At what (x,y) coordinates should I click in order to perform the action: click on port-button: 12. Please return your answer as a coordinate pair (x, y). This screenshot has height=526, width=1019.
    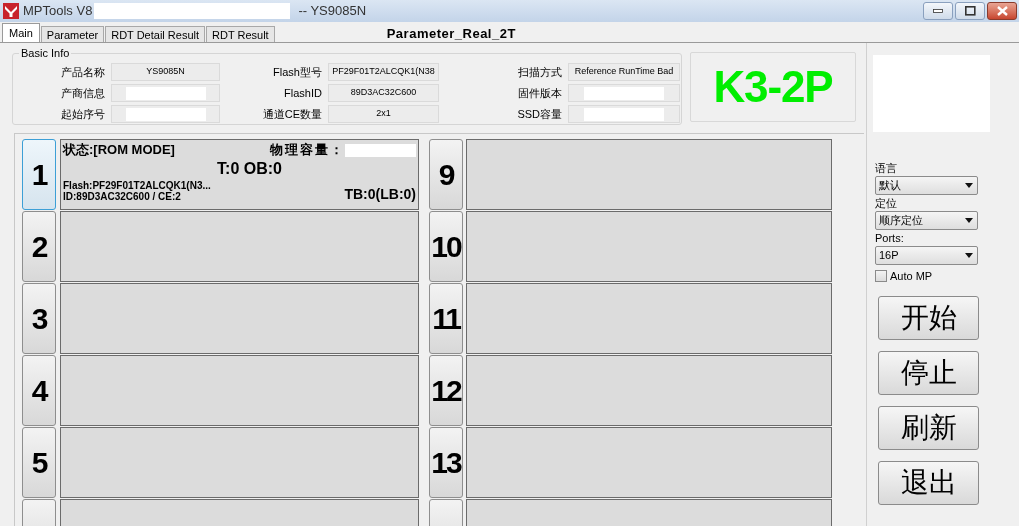
    Looking at the image, I should click on (446, 390).